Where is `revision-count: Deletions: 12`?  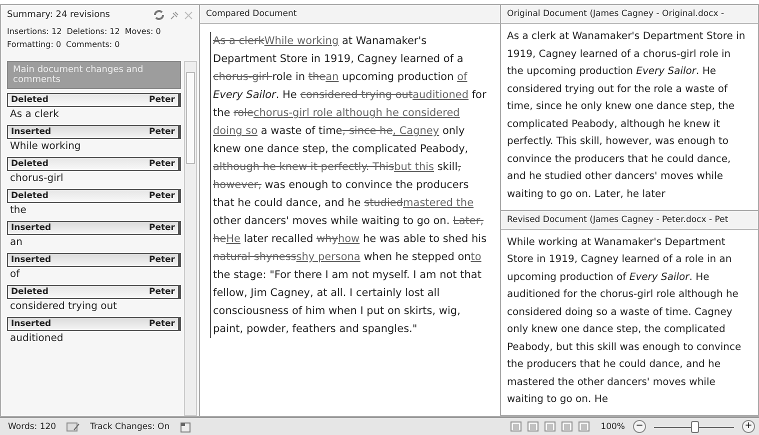
revision-count: Deletions: 12 is located at coordinates (93, 31).